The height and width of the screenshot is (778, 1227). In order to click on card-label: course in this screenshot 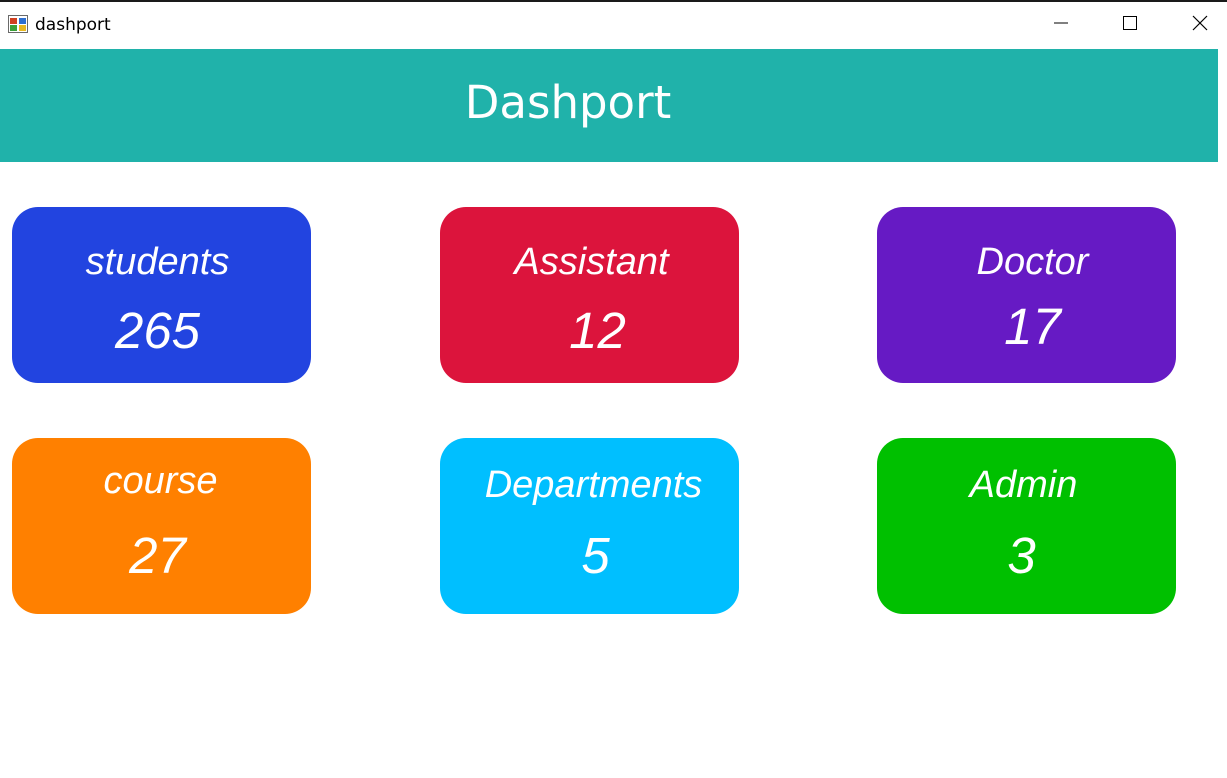, I will do `click(160, 481)`.